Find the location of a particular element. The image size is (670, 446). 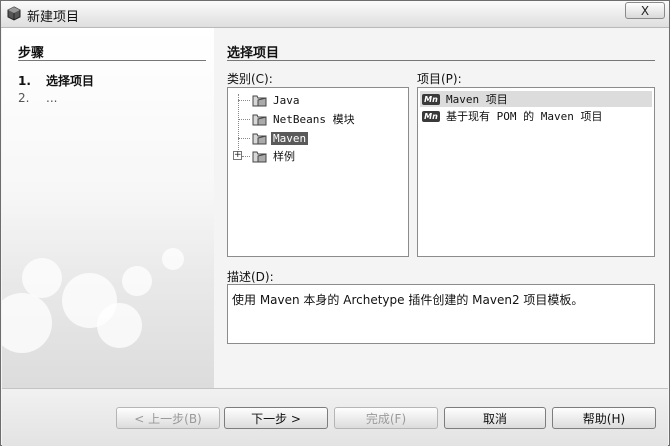

step-item-1: 1. 选择项目 is located at coordinates (56, 80).